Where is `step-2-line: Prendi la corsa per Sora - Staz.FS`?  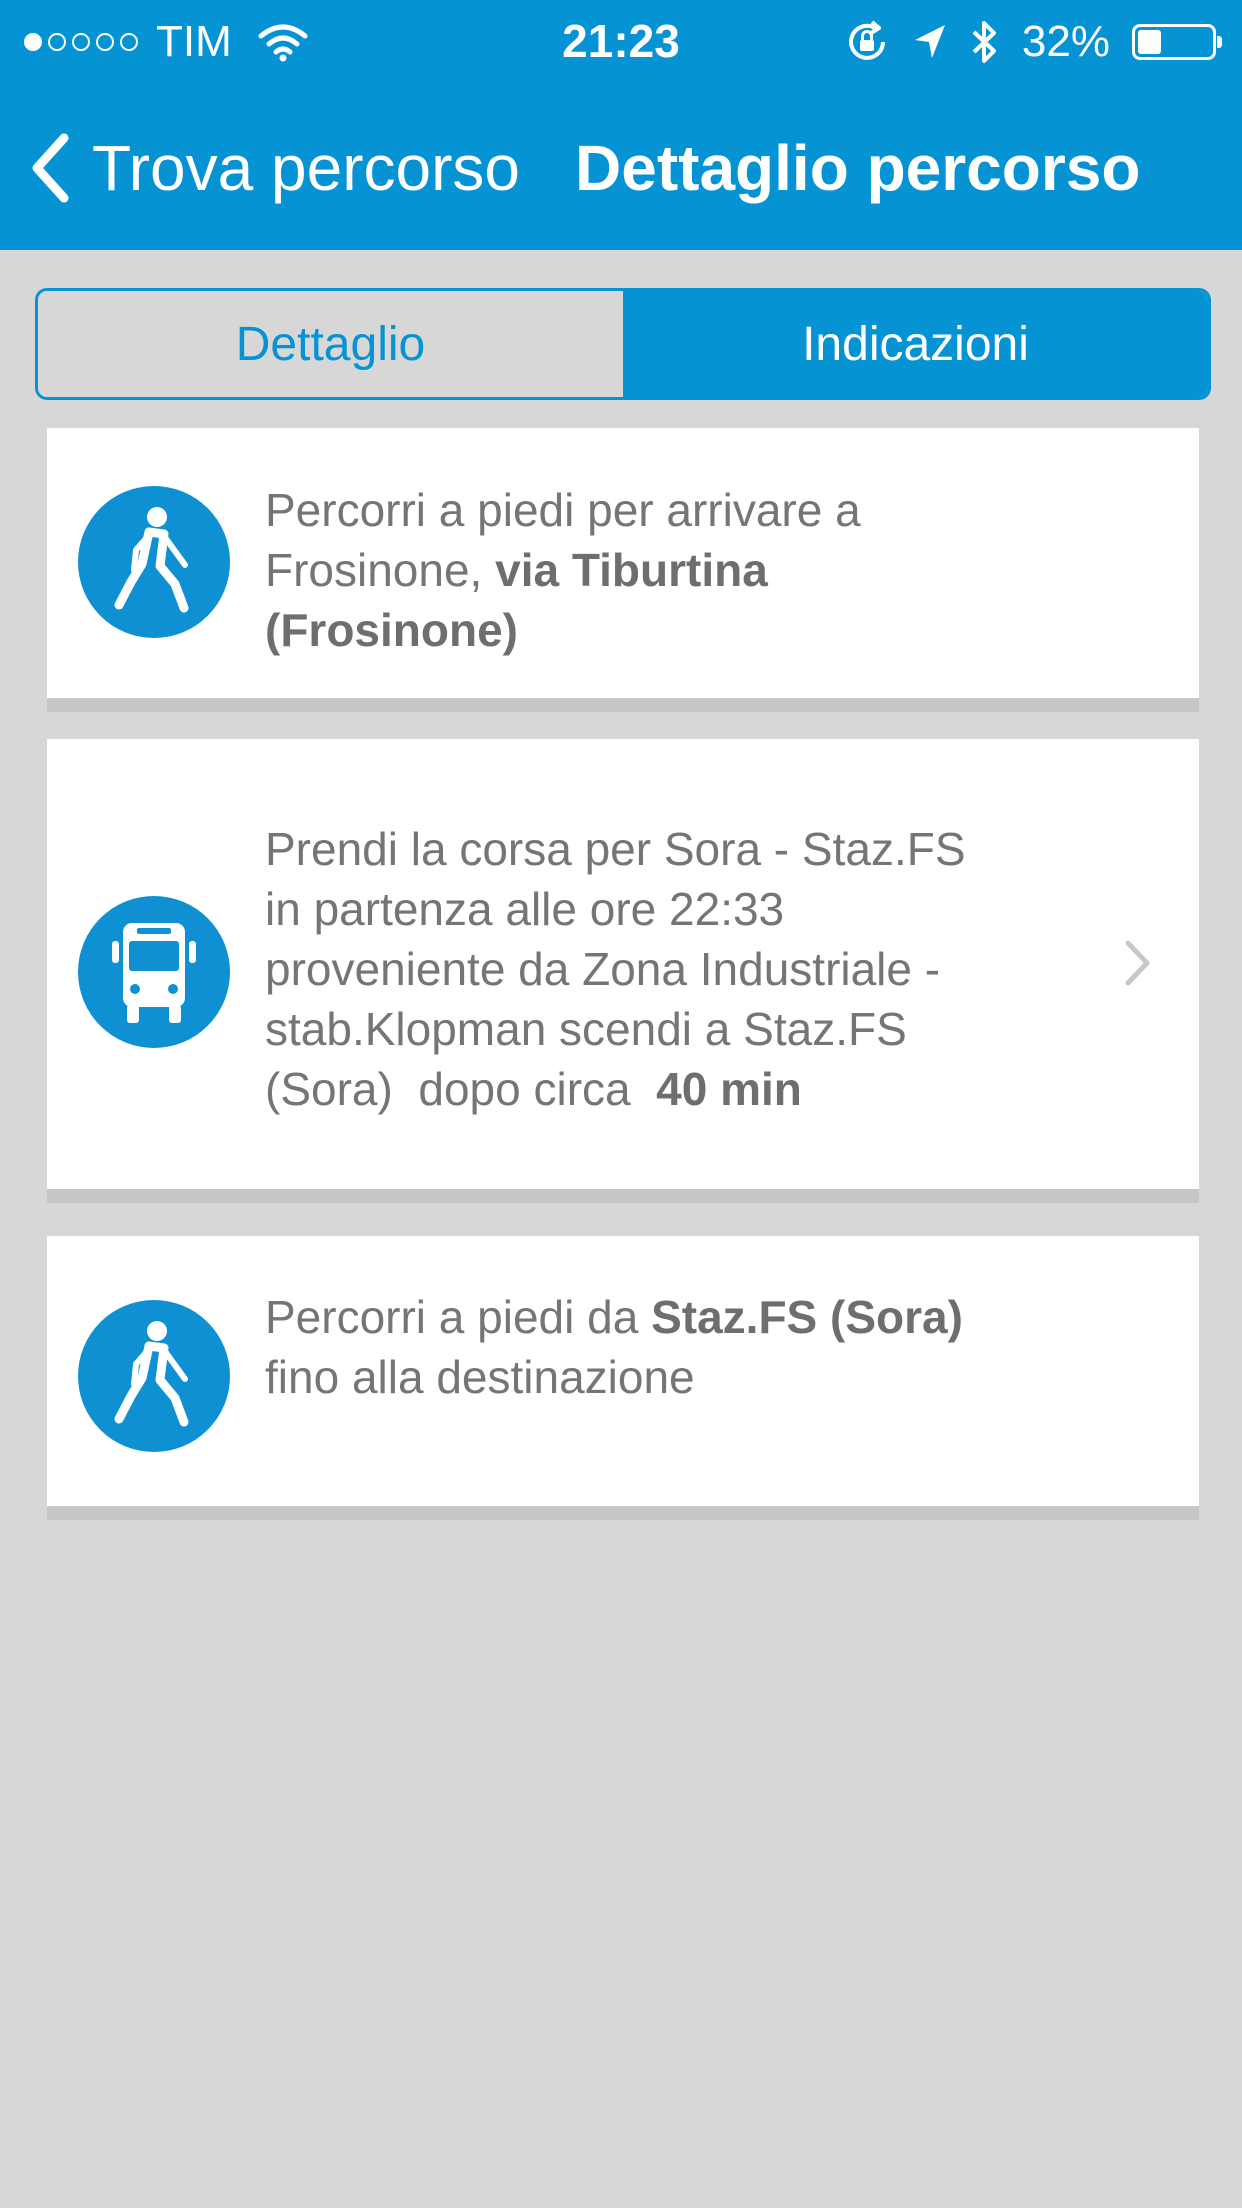 step-2-line: Prendi la corsa per Sora - Staz.FS is located at coordinates (615, 849).